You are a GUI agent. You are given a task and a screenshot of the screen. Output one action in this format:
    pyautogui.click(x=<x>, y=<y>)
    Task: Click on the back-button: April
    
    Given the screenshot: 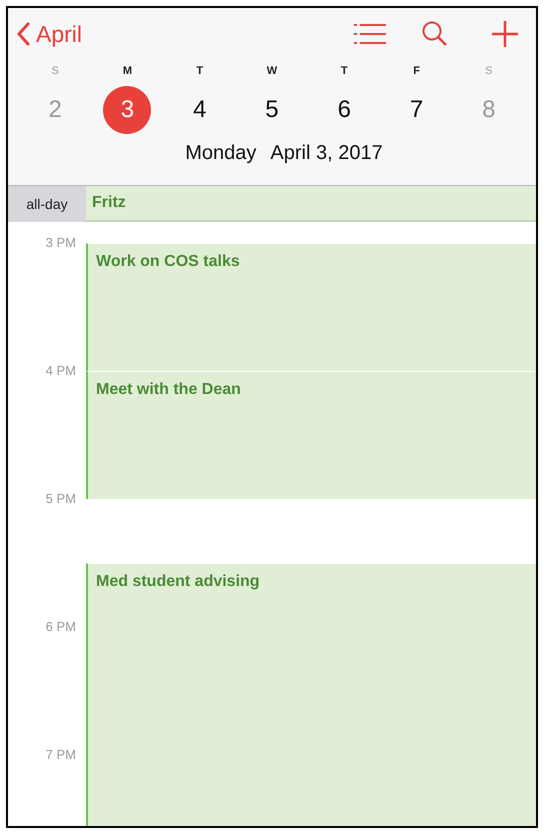 What is the action you would take?
    pyautogui.click(x=49, y=34)
    